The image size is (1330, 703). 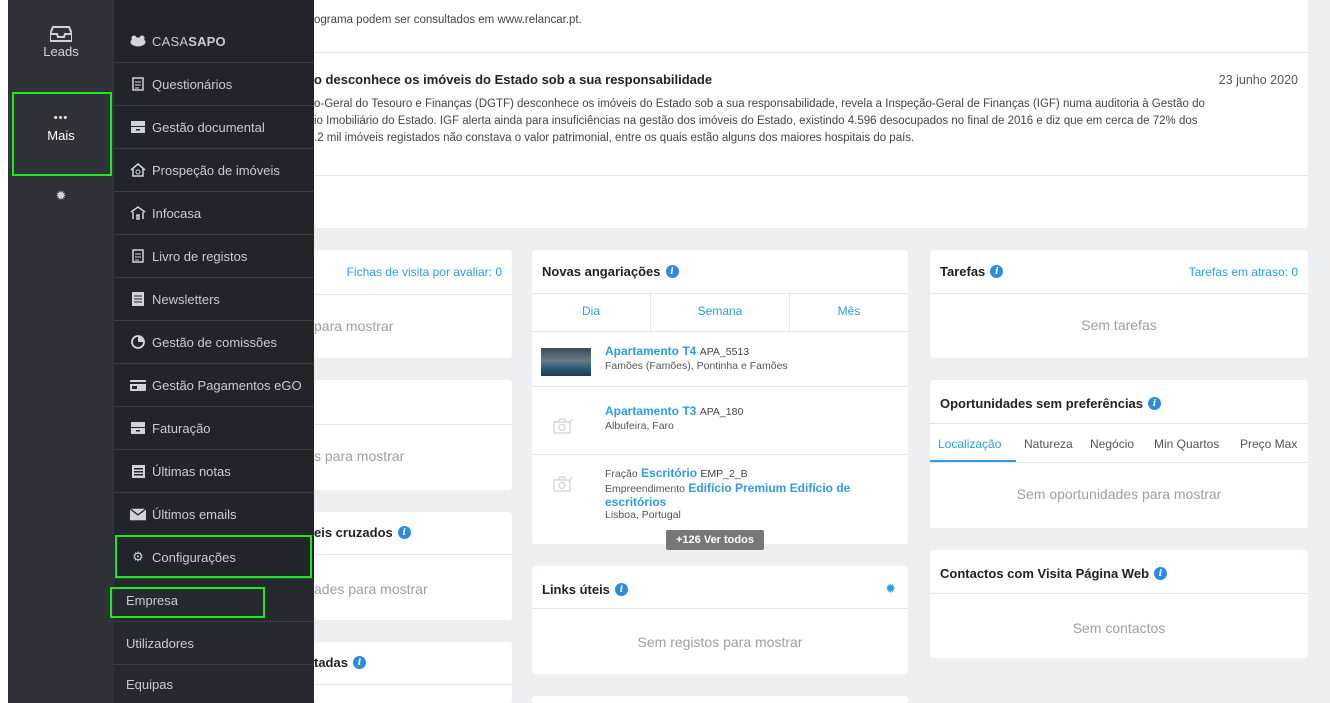 I want to click on tab-dia: Dia, so click(x=591, y=311).